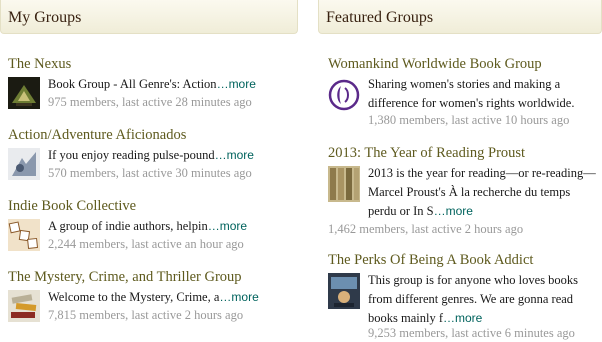 Image resolution: width=602 pixels, height=342 pixels. Describe the element at coordinates (344, 95) in the screenshot. I see `womankind-logo-icon` at that location.